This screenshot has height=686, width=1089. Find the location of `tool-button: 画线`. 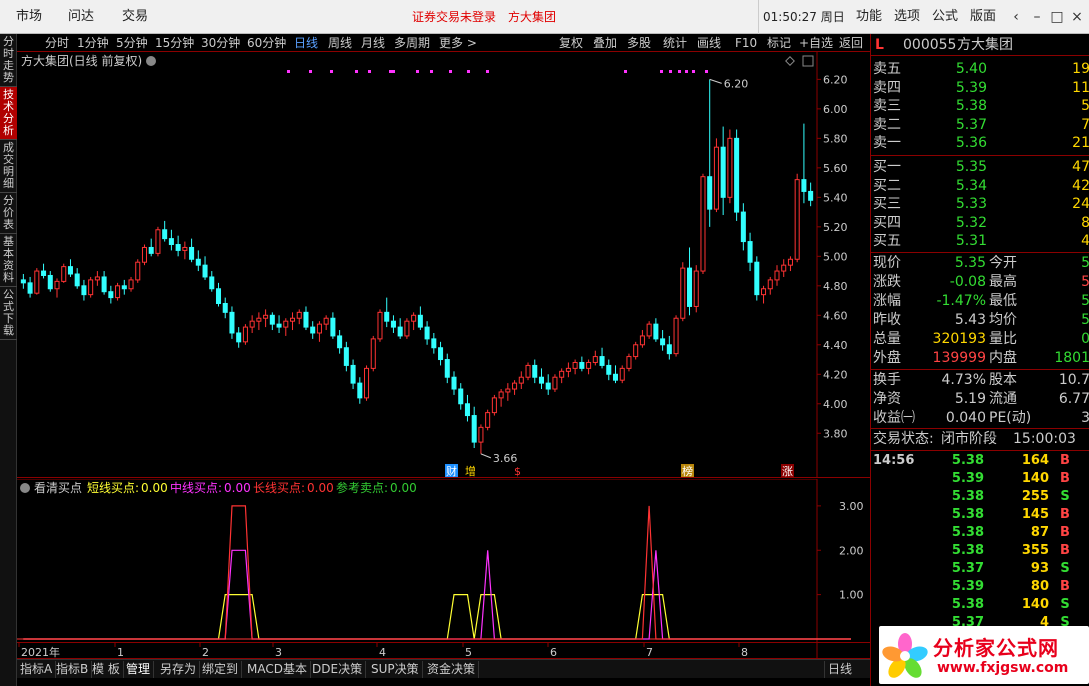

tool-button: 画线 is located at coordinates (709, 43).